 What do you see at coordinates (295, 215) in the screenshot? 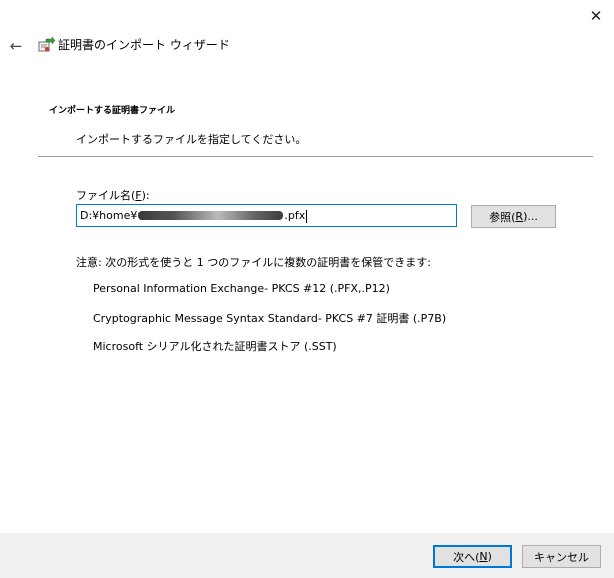
I see `file-path-end: .pfx` at bounding box center [295, 215].